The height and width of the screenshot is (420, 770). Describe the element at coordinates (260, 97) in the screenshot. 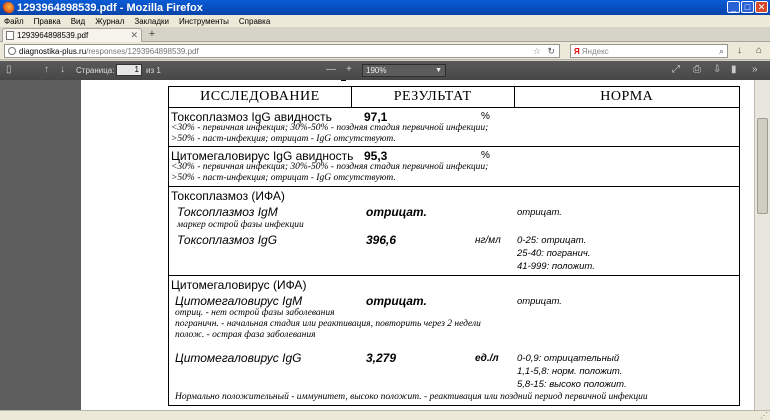

I see `header-study: ИССЛЕДОВАНИЕ` at that location.